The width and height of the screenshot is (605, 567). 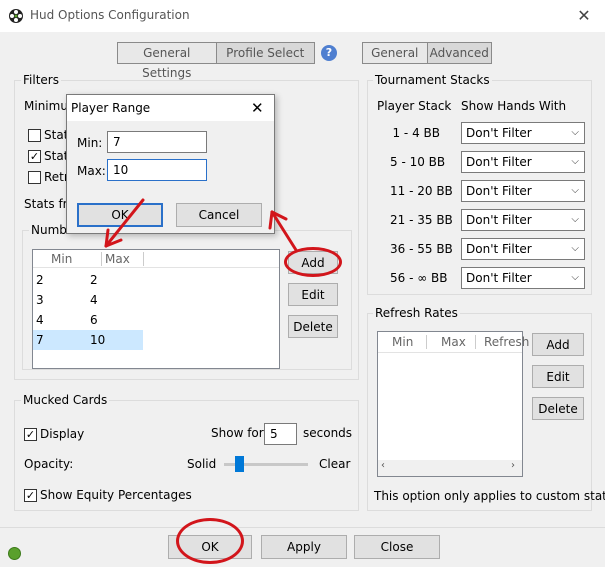 What do you see at coordinates (124, 223) in the screenshot?
I see `annotation-arrow-to-list` at bounding box center [124, 223].